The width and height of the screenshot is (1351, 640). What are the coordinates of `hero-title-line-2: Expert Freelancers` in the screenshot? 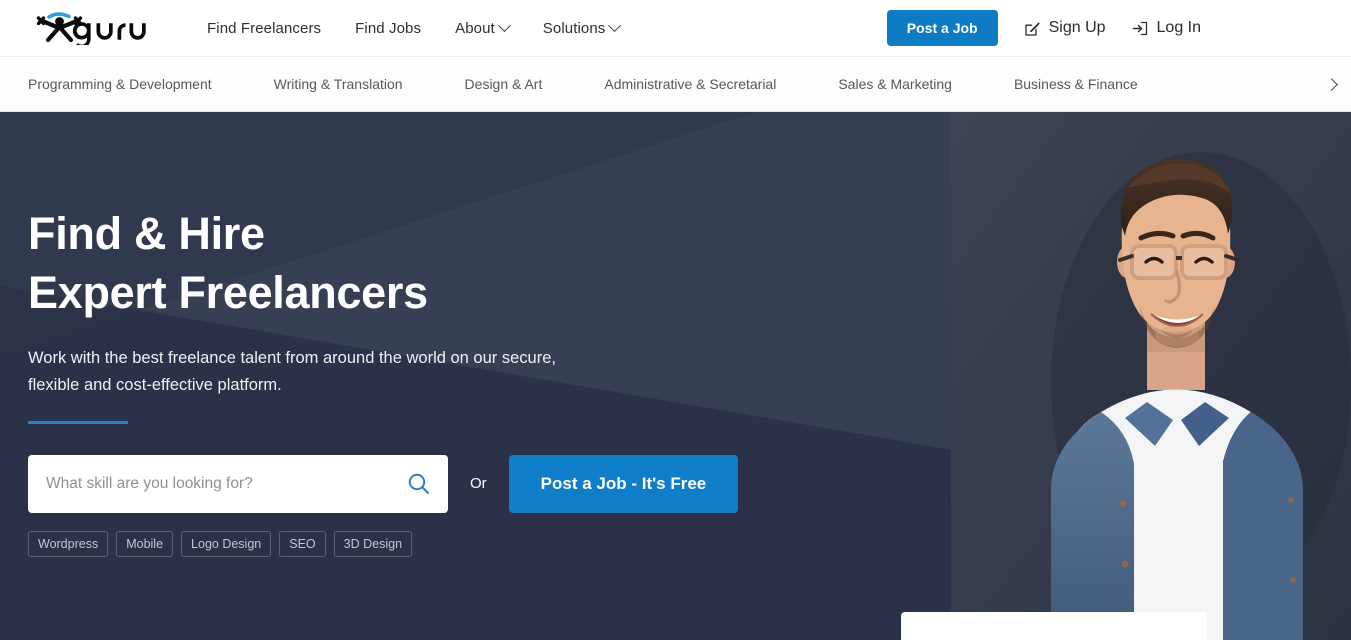 It's located at (228, 293).